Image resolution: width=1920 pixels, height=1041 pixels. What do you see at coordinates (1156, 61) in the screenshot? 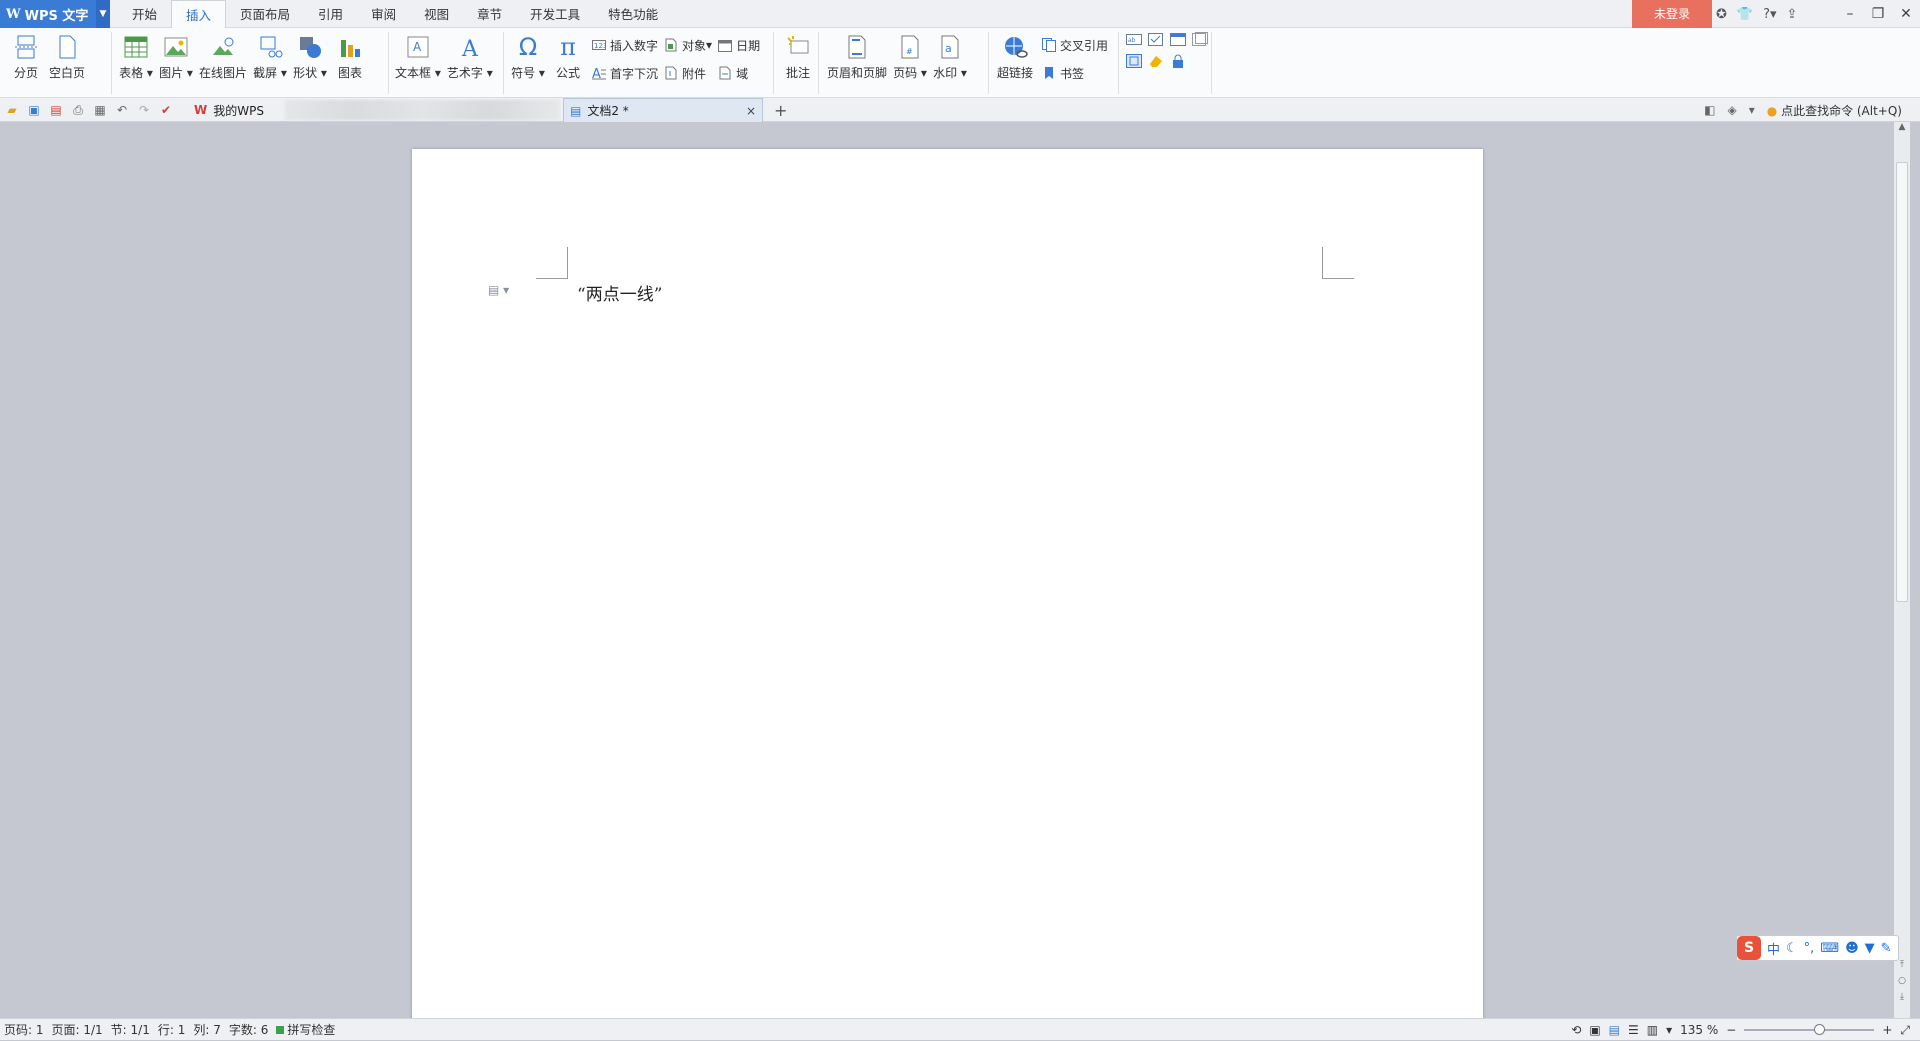
I see `eraser-icon` at bounding box center [1156, 61].